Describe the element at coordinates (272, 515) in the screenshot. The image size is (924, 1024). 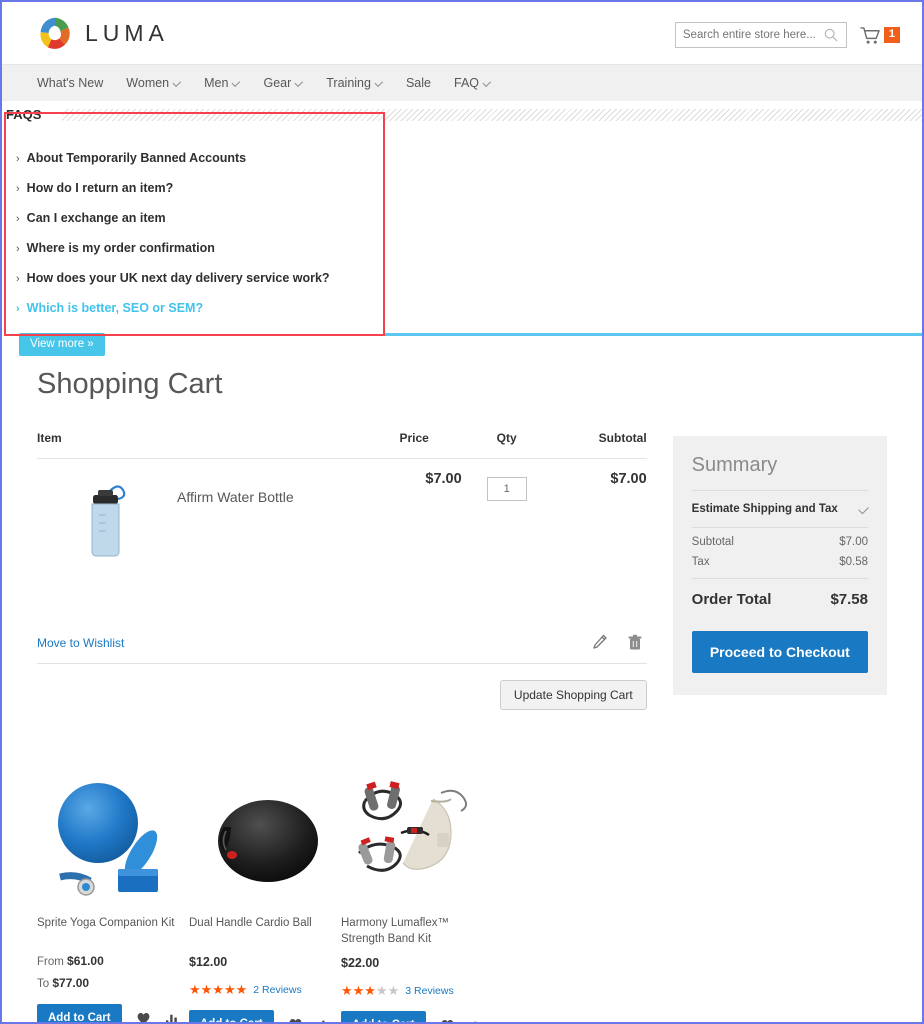
I see `cart-item-name-cell: Affirm Water Bottle` at that location.